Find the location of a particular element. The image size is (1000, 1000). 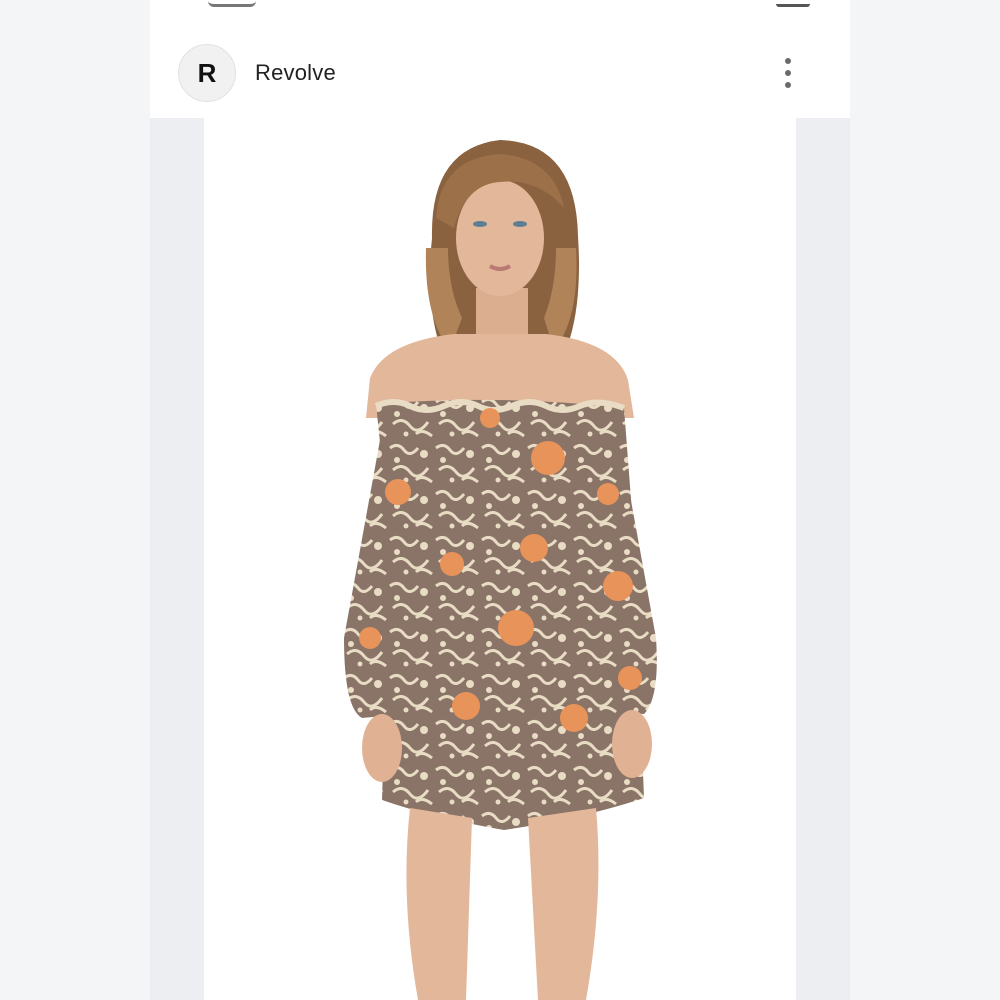

store-name: Revolve is located at coordinates (295, 73).